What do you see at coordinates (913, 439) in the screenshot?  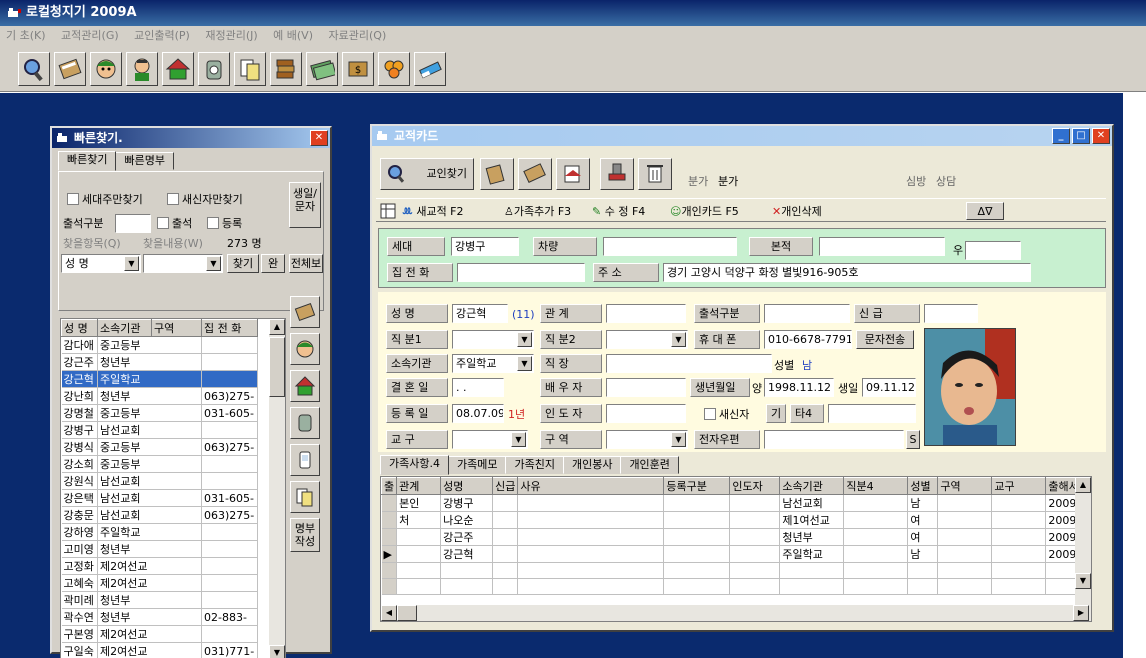 I see `email-send-button: S` at bounding box center [913, 439].